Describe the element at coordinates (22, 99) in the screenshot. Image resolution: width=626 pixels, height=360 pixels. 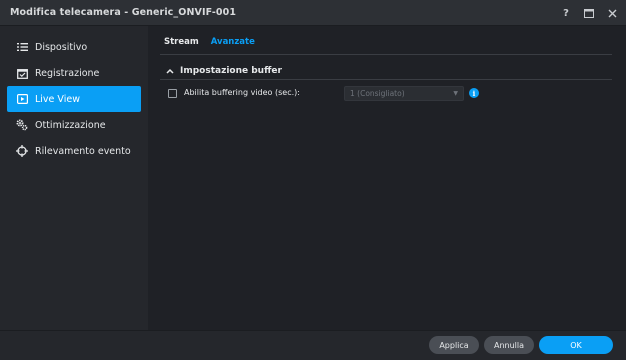
I see `play-screen-icon` at that location.